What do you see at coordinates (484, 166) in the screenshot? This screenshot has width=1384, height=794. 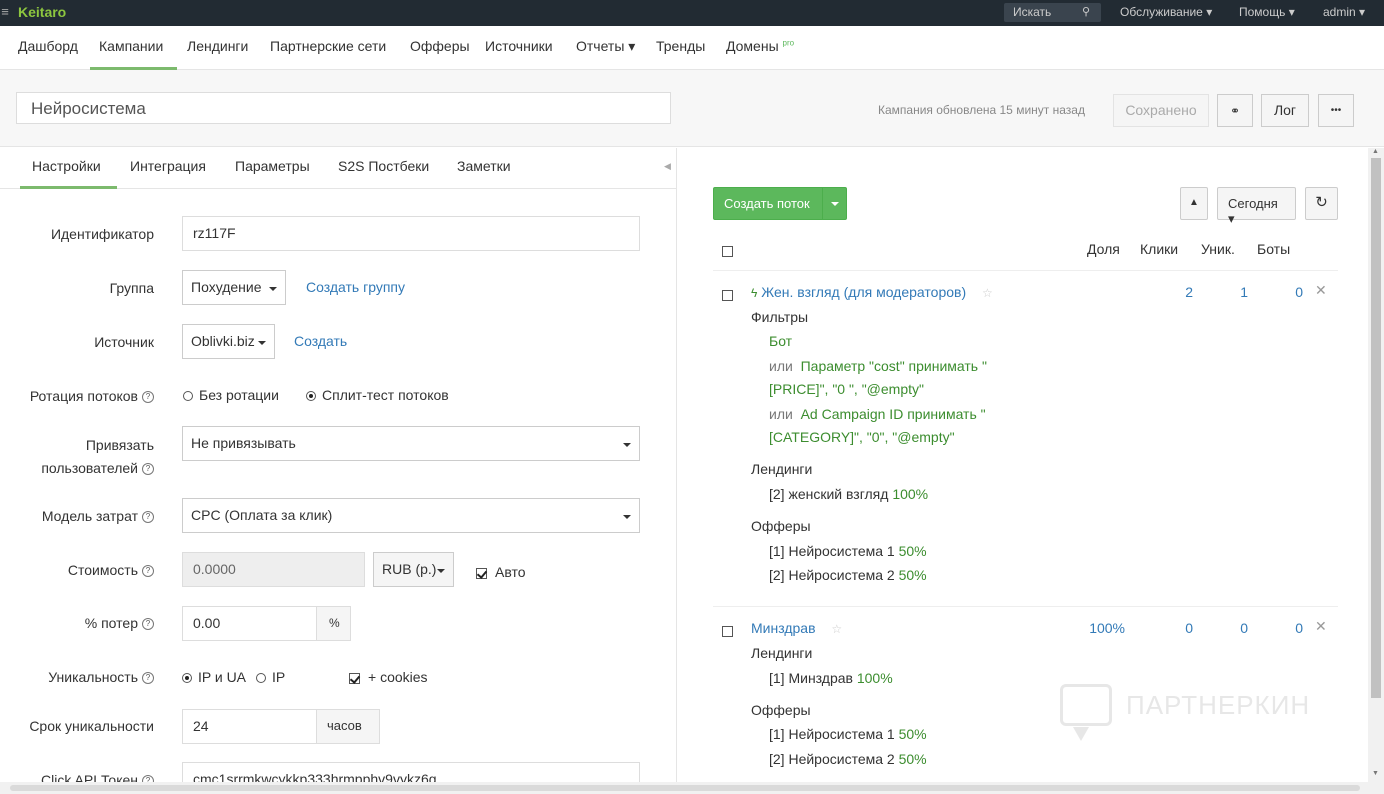 I see `tab-notes: Заметки` at bounding box center [484, 166].